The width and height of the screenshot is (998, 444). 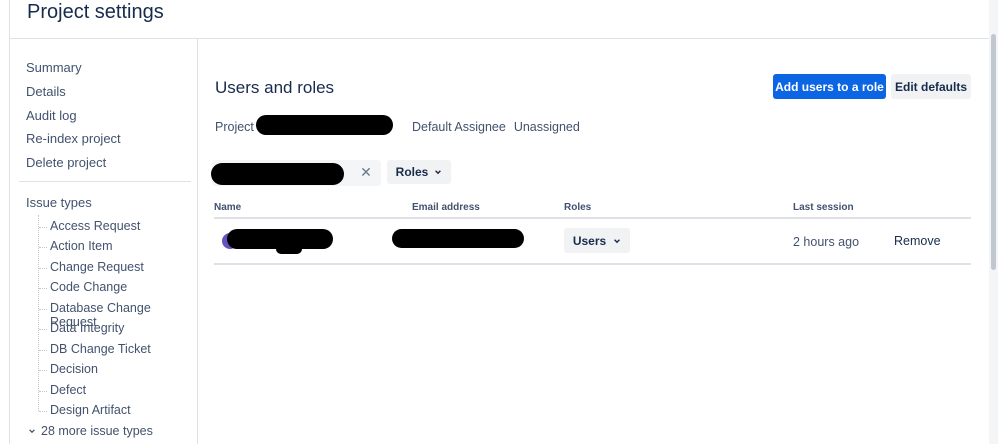 What do you see at coordinates (46, 91) in the screenshot?
I see `sidebar-item-details: Details` at bounding box center [46, 91].